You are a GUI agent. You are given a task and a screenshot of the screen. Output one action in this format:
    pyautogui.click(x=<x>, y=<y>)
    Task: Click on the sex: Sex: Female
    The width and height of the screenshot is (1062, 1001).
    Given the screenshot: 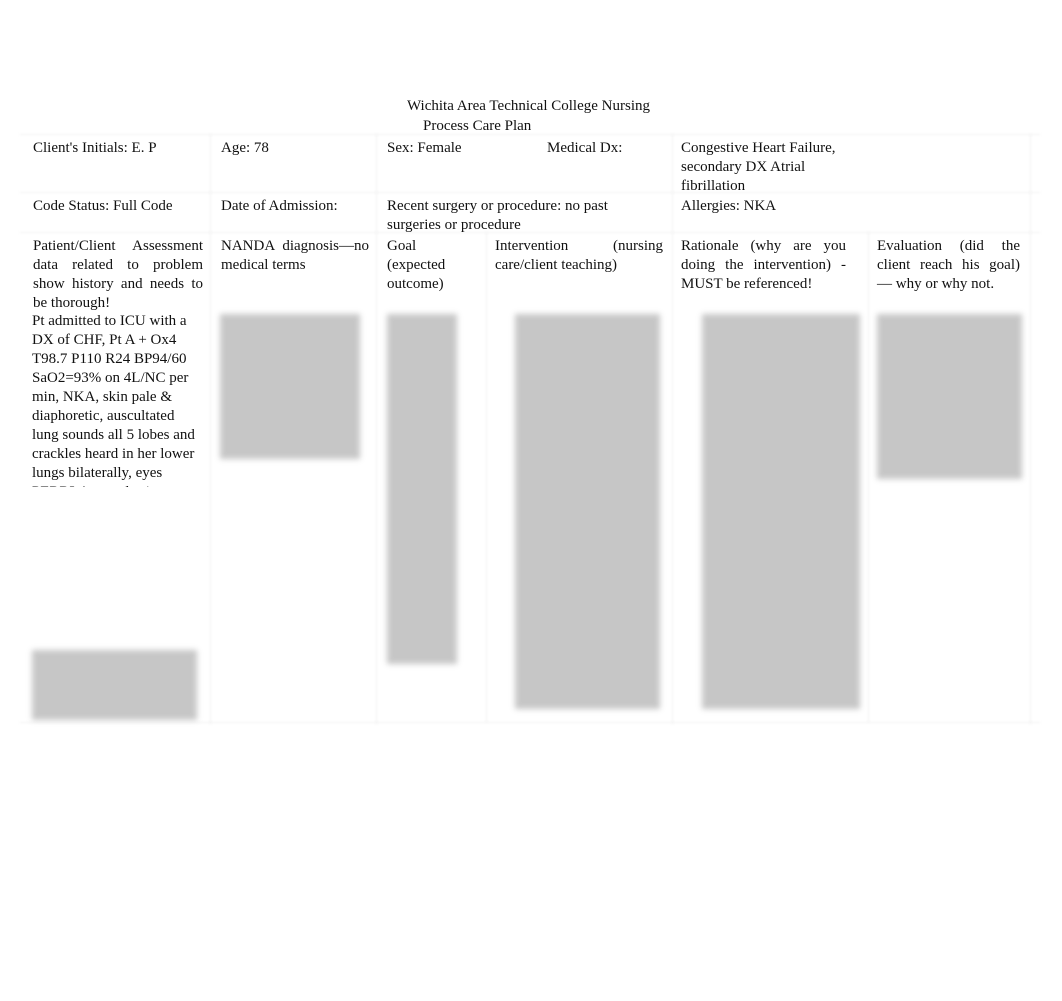 What is the action you would take?
    pyautogui.click(x=424, y=148)
    